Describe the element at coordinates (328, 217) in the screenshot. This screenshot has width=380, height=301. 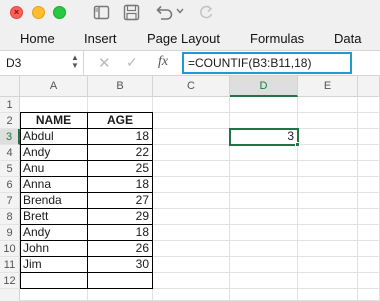
I see `cell-e8` at that location.